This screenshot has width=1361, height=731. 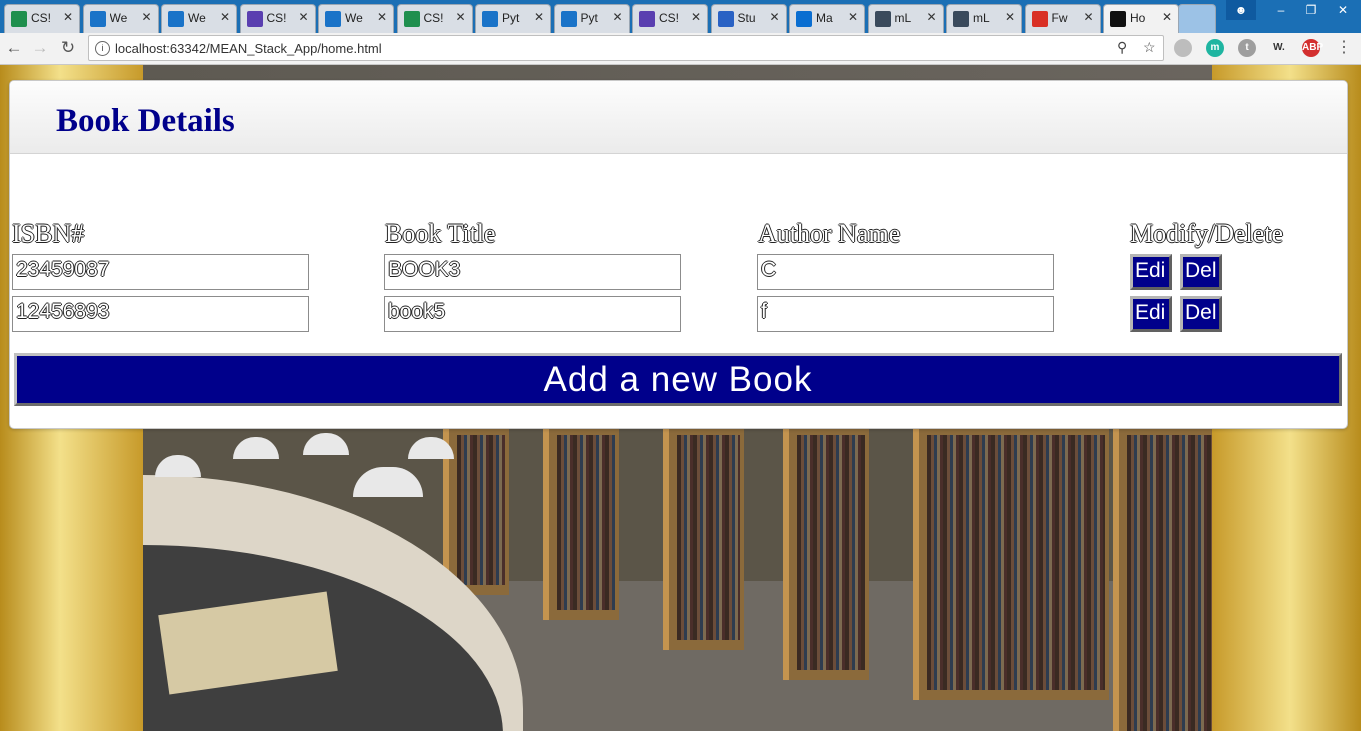 I want to click on column-header-isbn: ISBN#, so click(x=48, y=233).